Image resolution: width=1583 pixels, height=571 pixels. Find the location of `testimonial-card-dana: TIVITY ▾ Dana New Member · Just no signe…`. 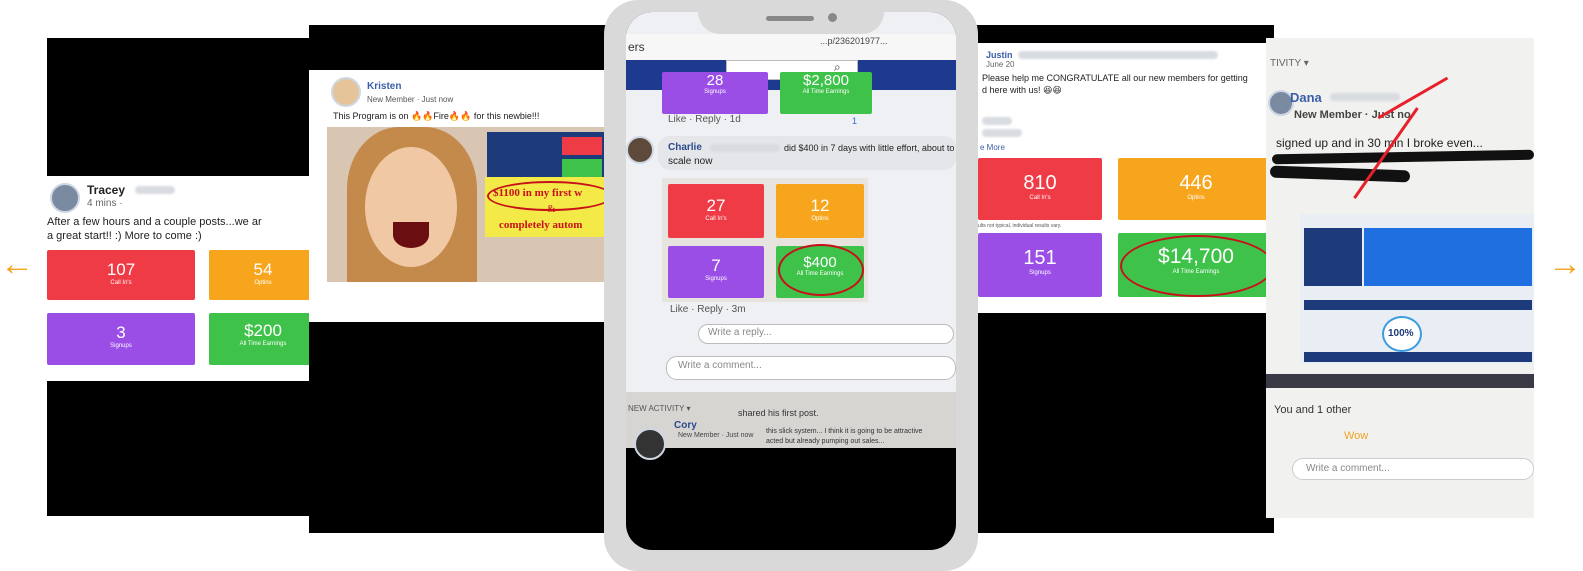

testimonial-card-dana: TIVITY ▾ Dana New Member · Just no signe… is located at coordinates (1400, 278).